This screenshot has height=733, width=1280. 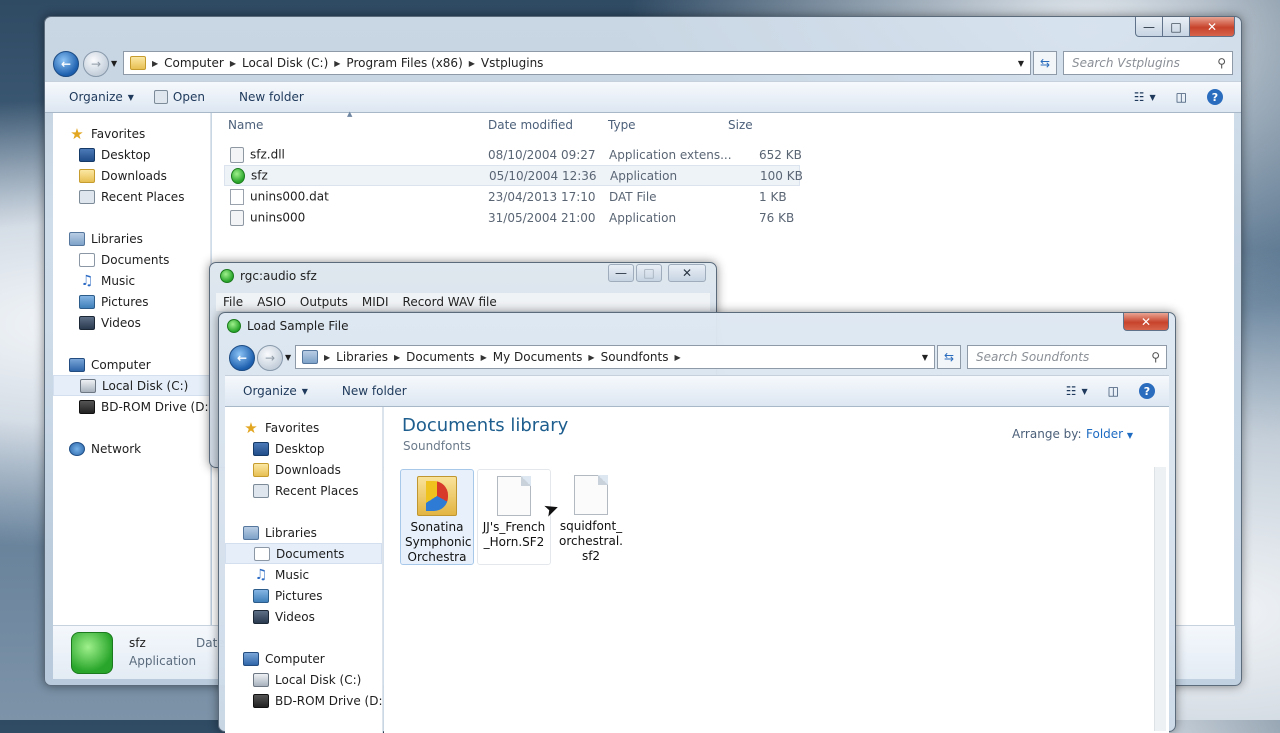 I want to click on back-button: ←, so click(x=66, y=64).